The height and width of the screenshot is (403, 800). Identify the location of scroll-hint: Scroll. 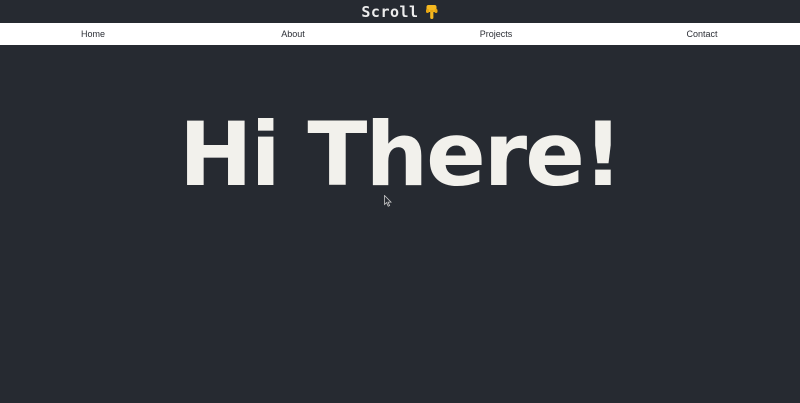
(399, 12).